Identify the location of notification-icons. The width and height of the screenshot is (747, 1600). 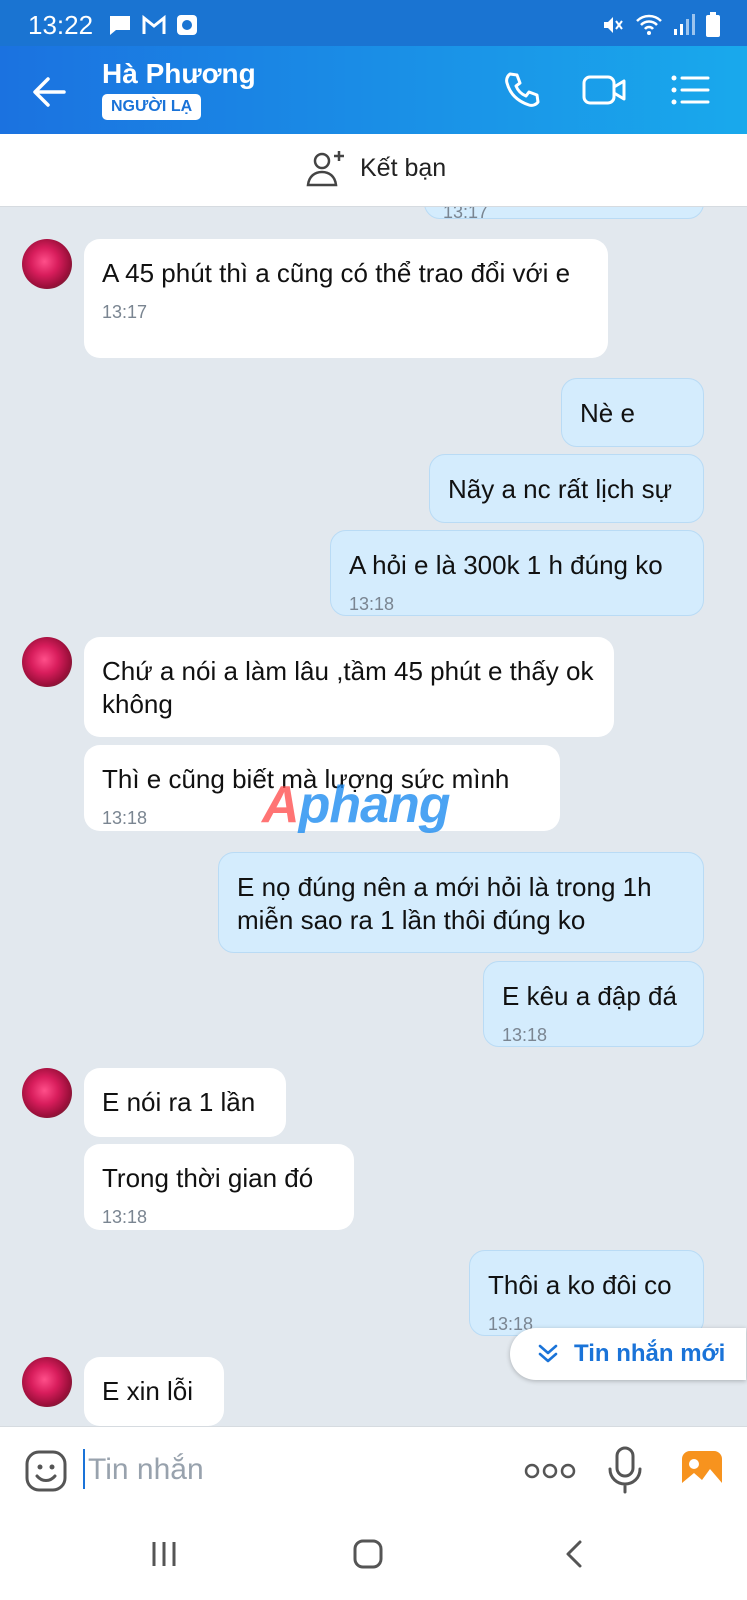
(153, 25).